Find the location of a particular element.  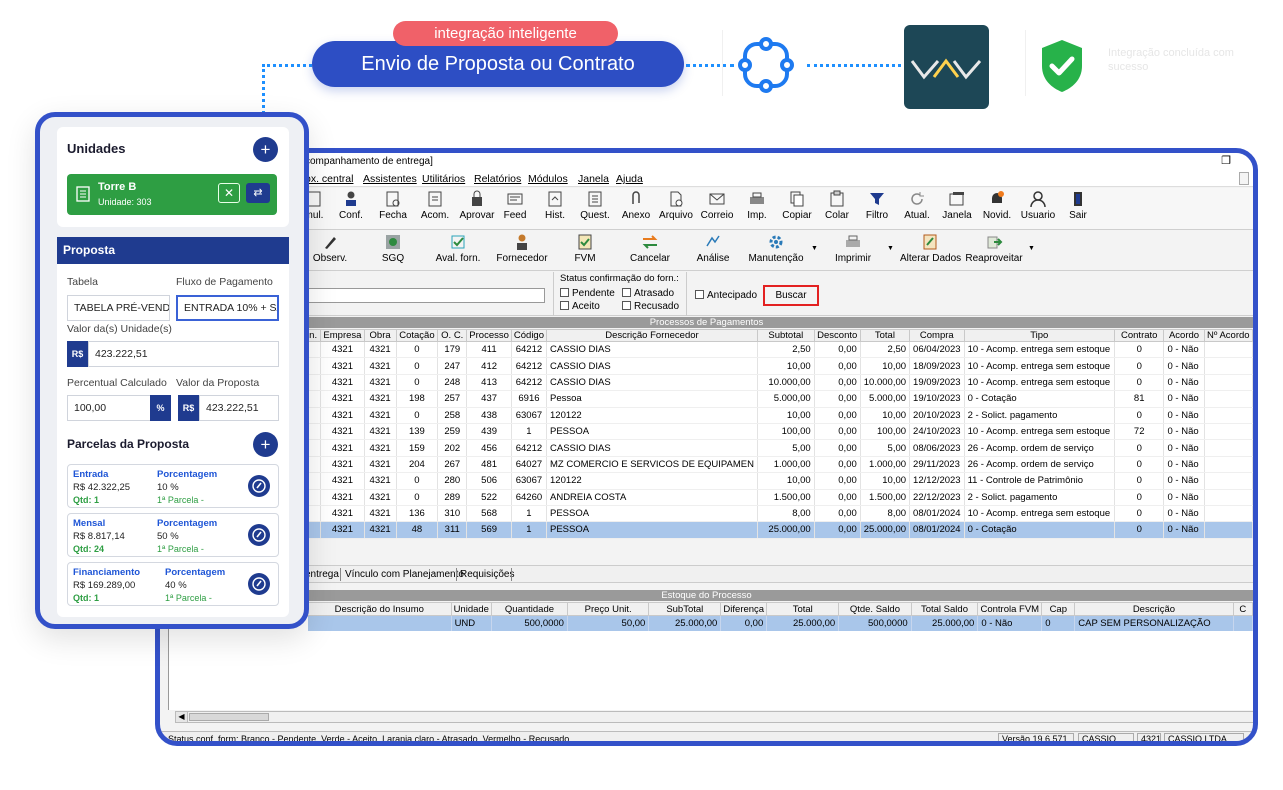

stock-column-header: SubTotal is located at coordinates (685, 609).